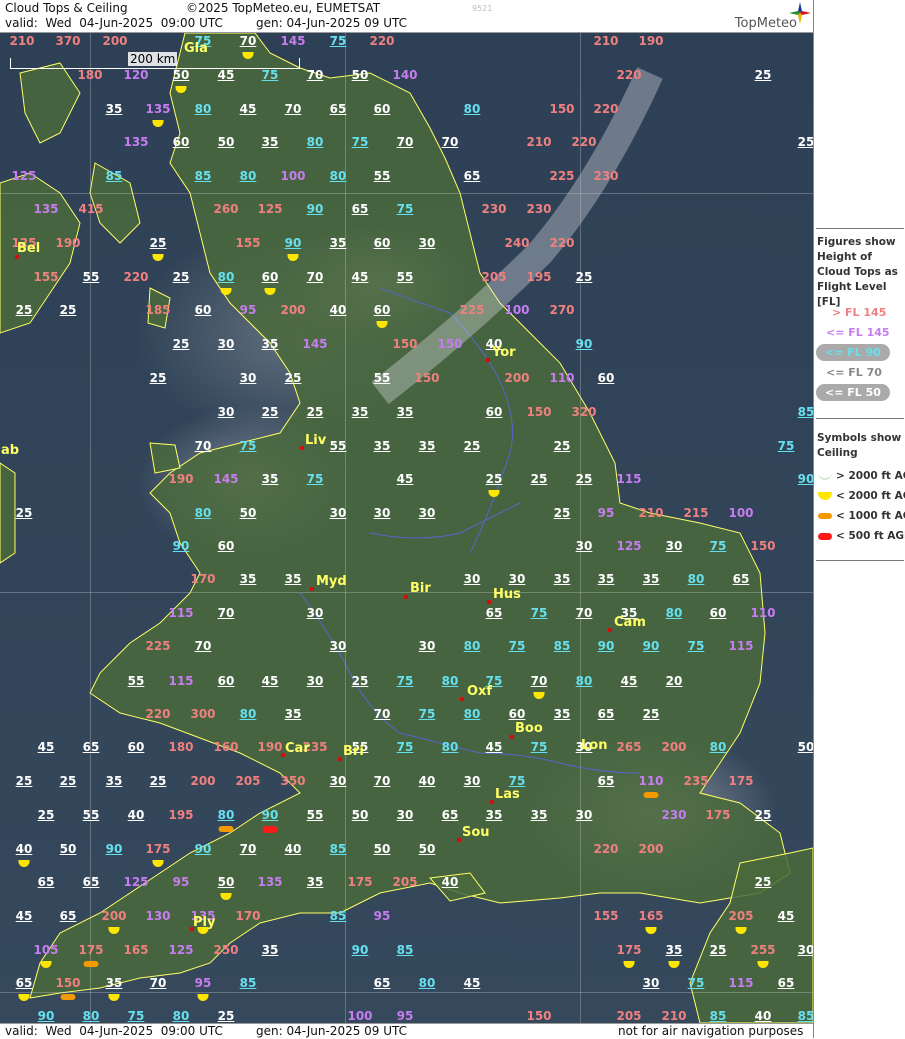  What do you see at coordinates (114, 1031) in the screenshot?
I see `footer-valid-time: valid: Wed 04-Jun-2025 09:00 UTC` at bounding box center [114, 1031].